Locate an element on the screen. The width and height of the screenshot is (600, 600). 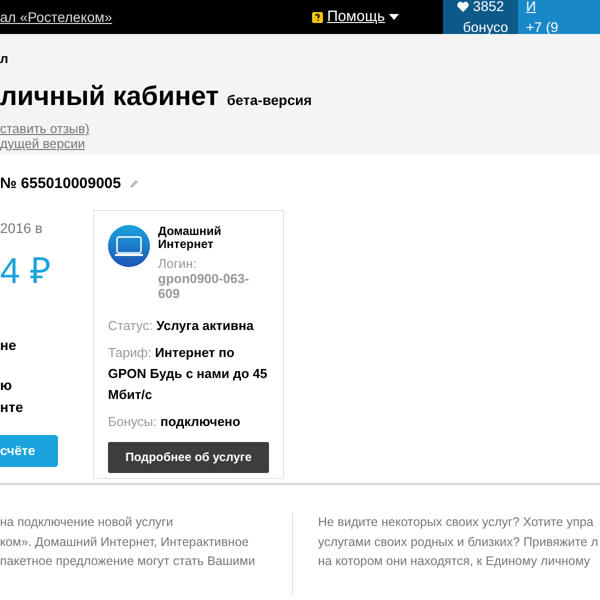
bonus-label: бонусо is located at coordinates (485, 27).